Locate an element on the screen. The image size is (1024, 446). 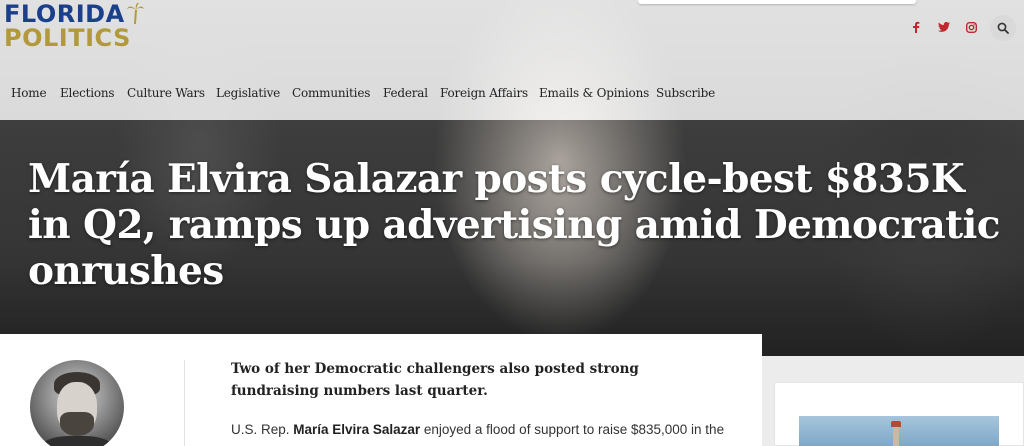
byline-divider is located at coordinates (184, 403).